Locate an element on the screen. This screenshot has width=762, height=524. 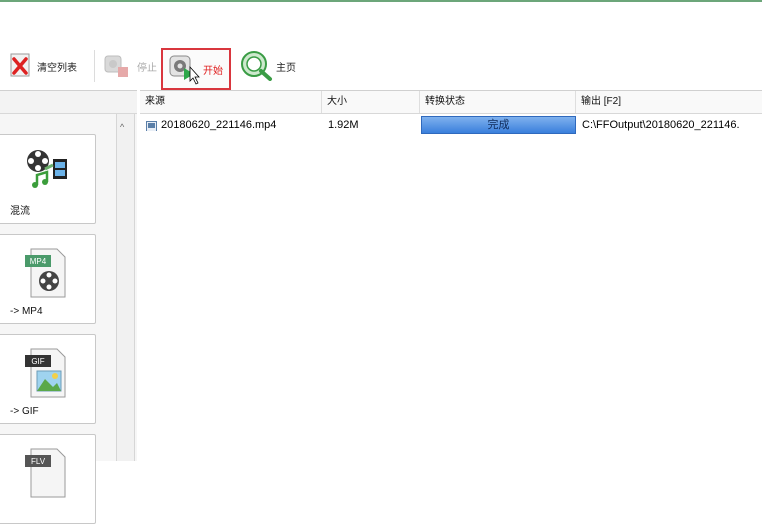
flv-badge-text: FLV is located at coordinates (38, 461).